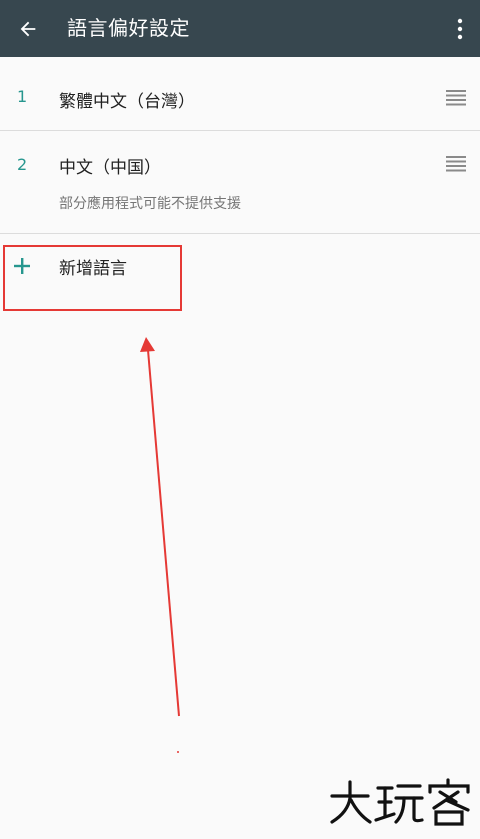 Image resolution: width=480 pixels, height=839 pixels. What do you see at coordinates (160, 545) in the screenshot?
I see `annotation-arrow` at bounding box center [160, 545].